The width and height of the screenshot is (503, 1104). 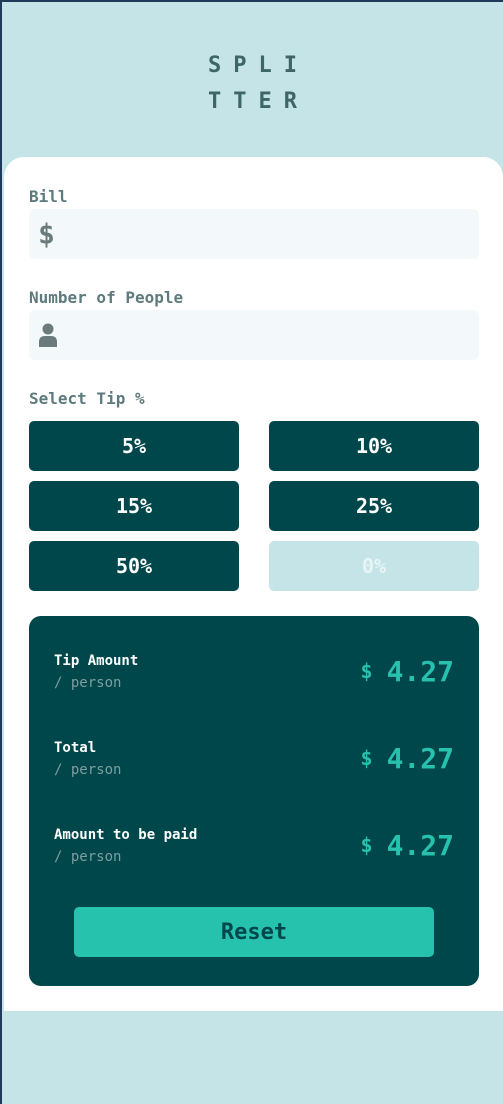 What do you see at coordinates (134, 566) in the screenshot?
I see `tip-button-50: 50%` at bounding box center [134, 566].